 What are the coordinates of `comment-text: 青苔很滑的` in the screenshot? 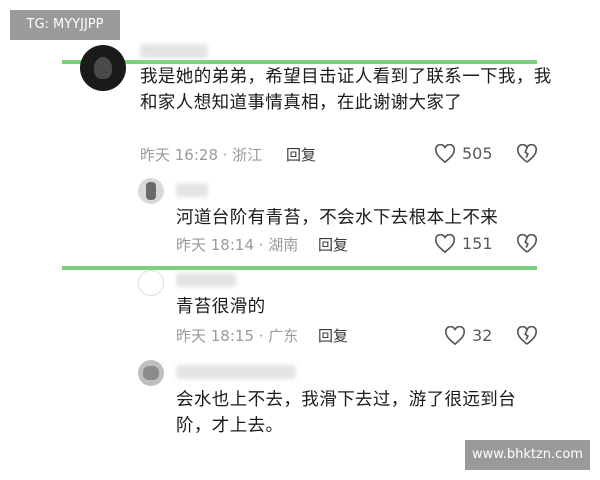 It's located at (221, 307).